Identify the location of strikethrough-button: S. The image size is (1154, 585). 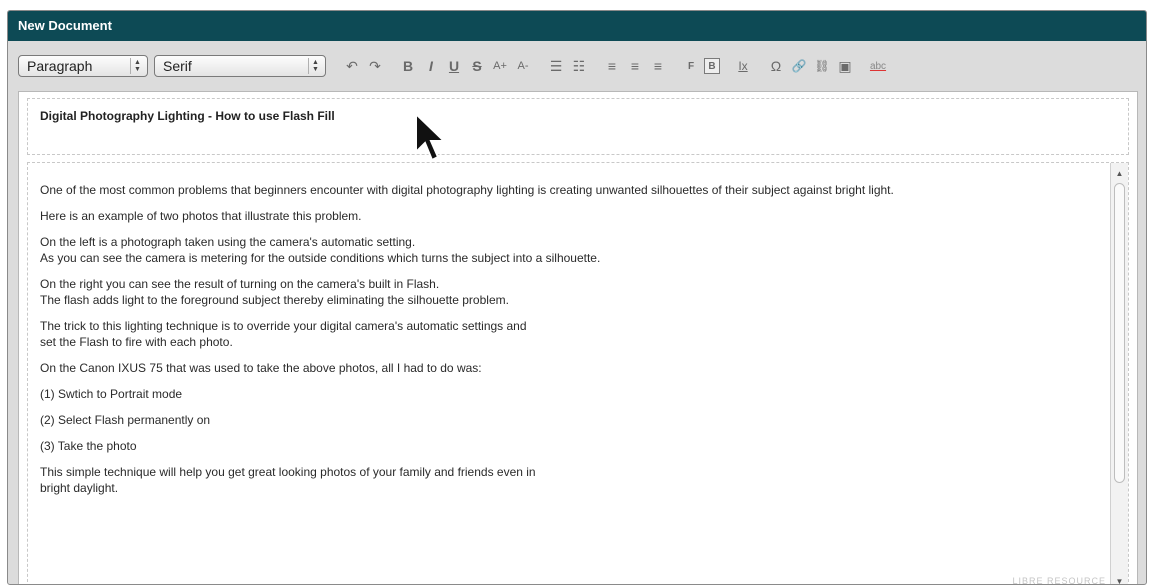
(477, 66).